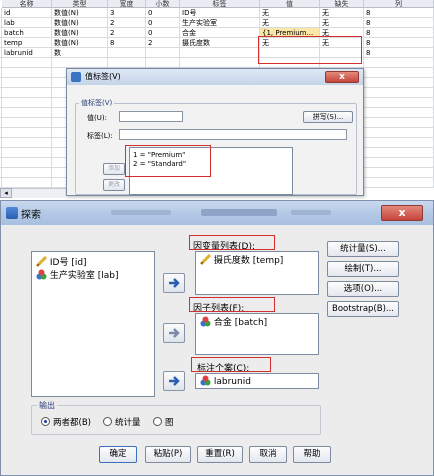 Image resolution: width=434 pixels, height=476 pixels. I want to click on table-cell: batch, so click(27, 33).